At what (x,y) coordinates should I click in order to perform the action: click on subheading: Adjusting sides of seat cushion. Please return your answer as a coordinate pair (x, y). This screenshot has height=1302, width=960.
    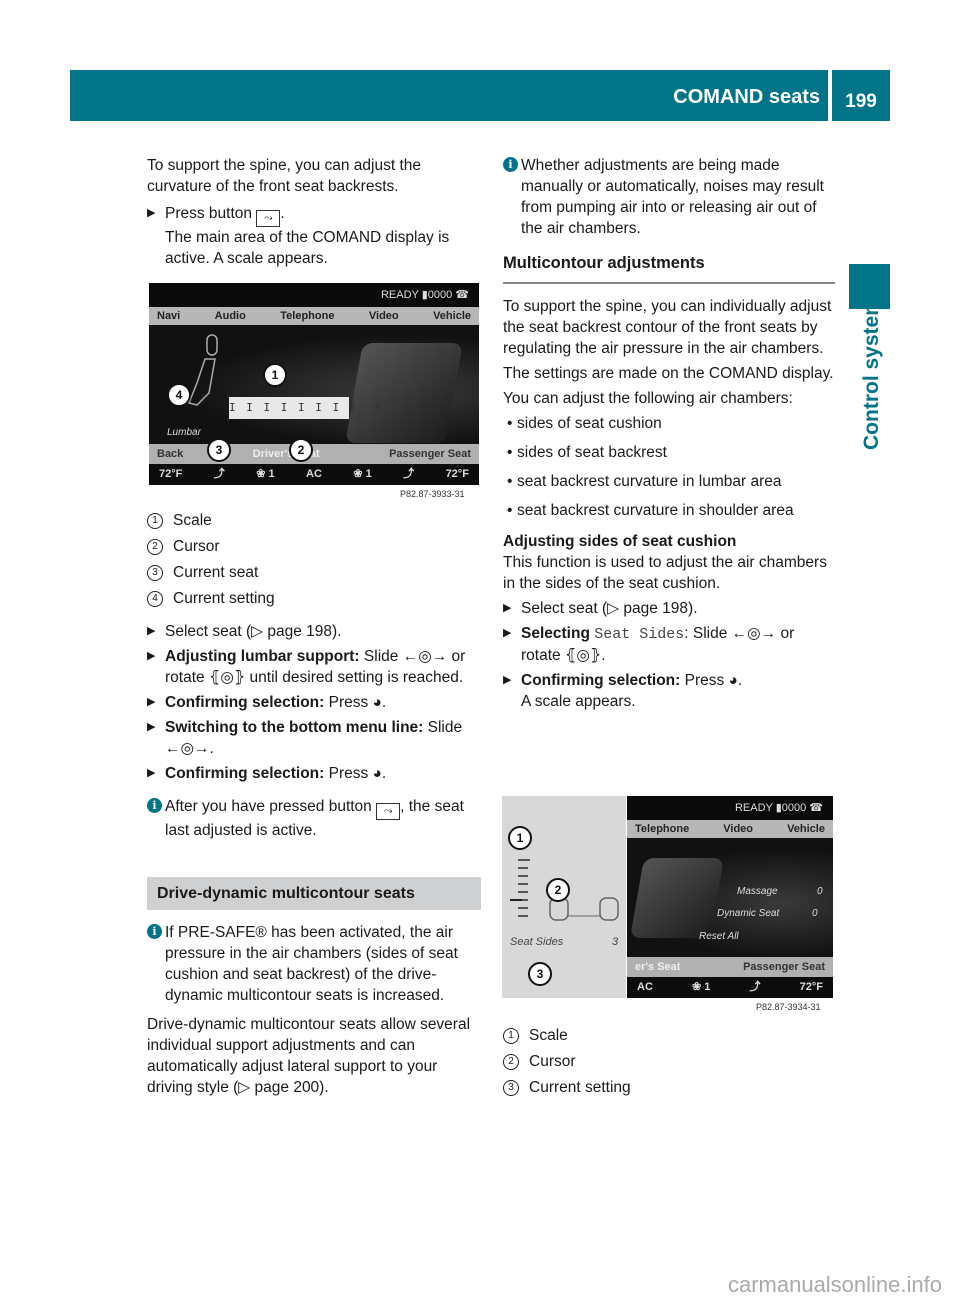
    Looking at the image, I should click on (620, 541).